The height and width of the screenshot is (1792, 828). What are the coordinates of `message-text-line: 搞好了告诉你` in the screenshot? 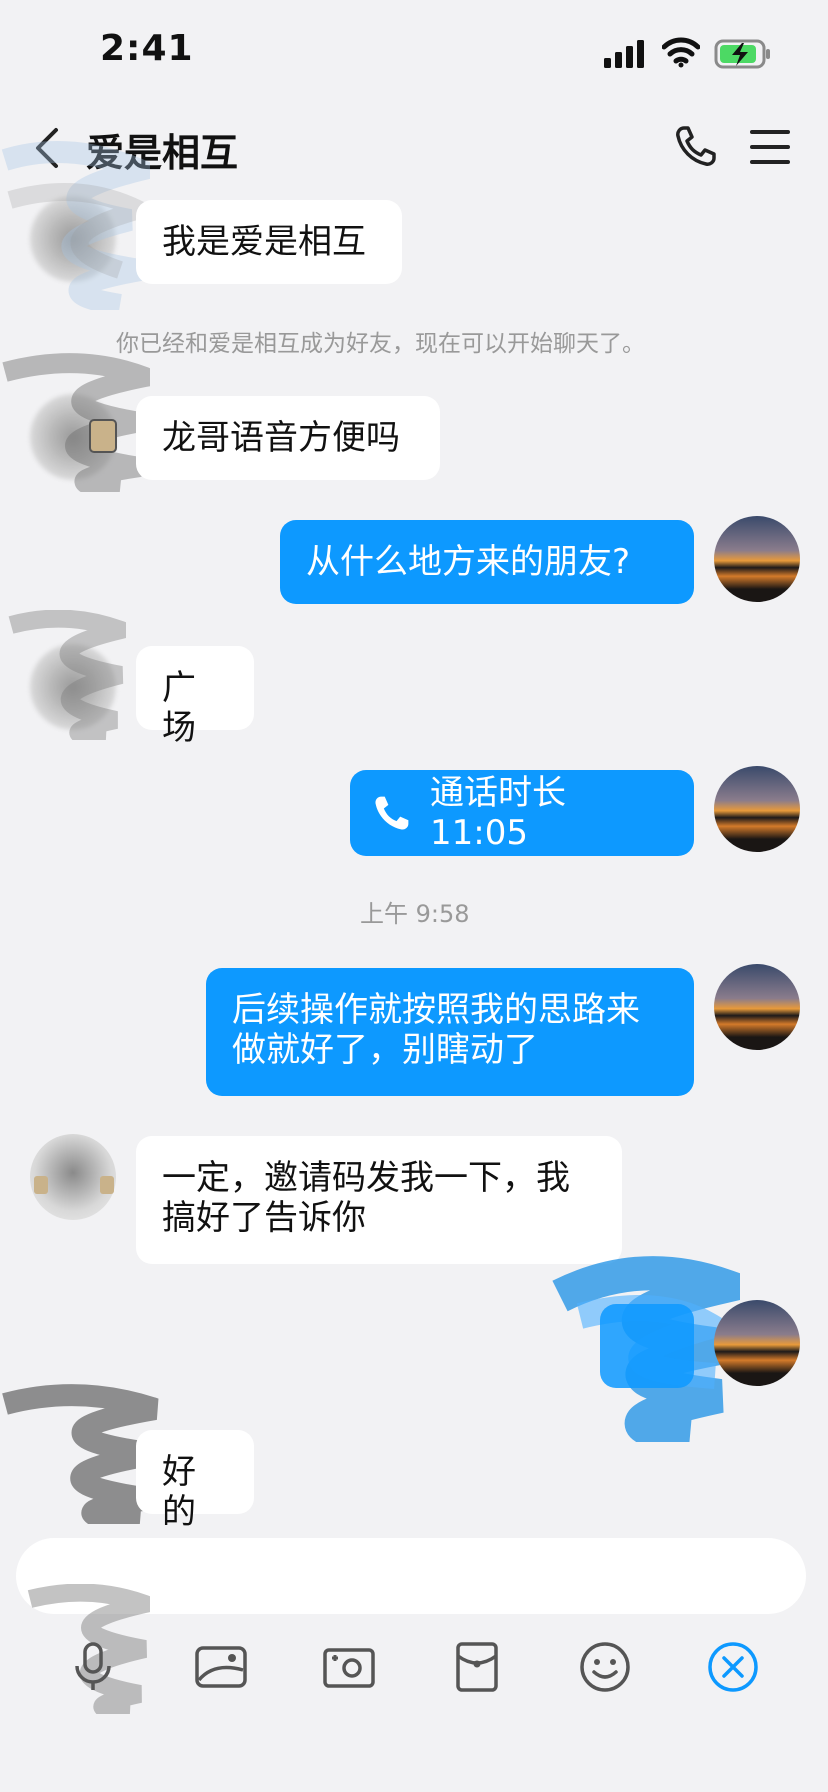 It's located at (264, 1218).